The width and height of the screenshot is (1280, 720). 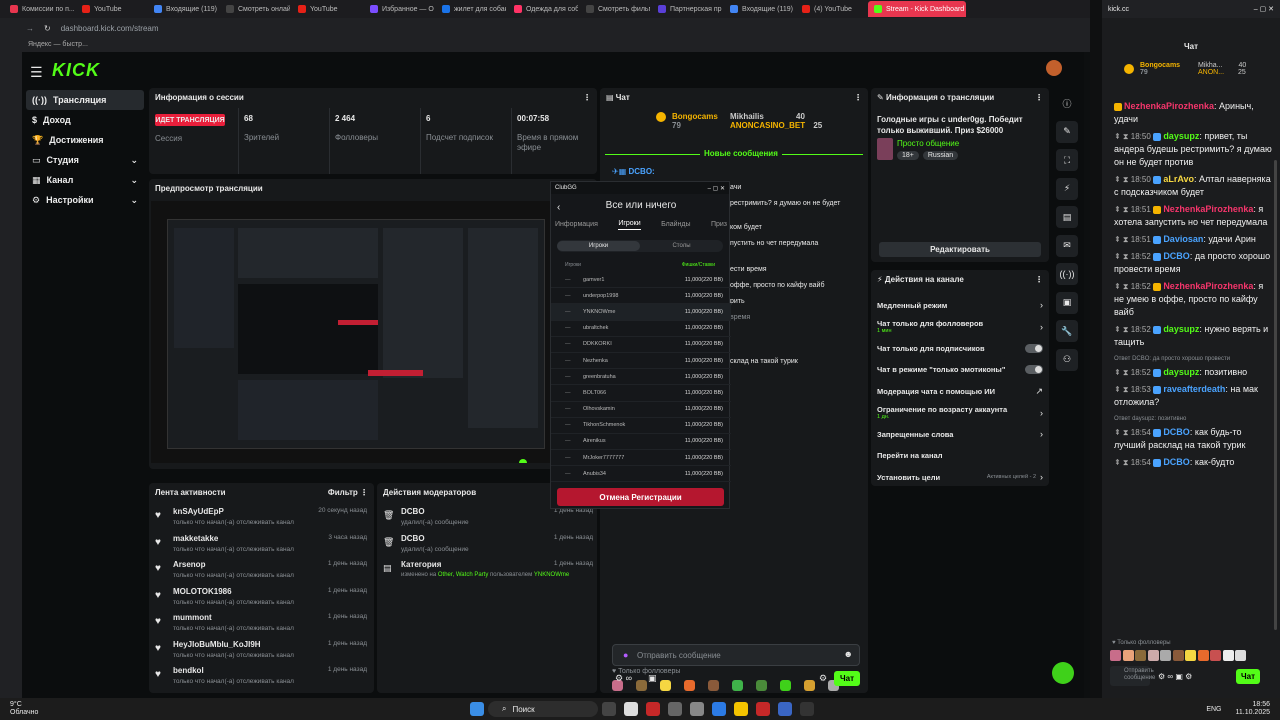 I want to click on player-row: — gamver1 11,000(220 BB), so click(x=641, y=280).